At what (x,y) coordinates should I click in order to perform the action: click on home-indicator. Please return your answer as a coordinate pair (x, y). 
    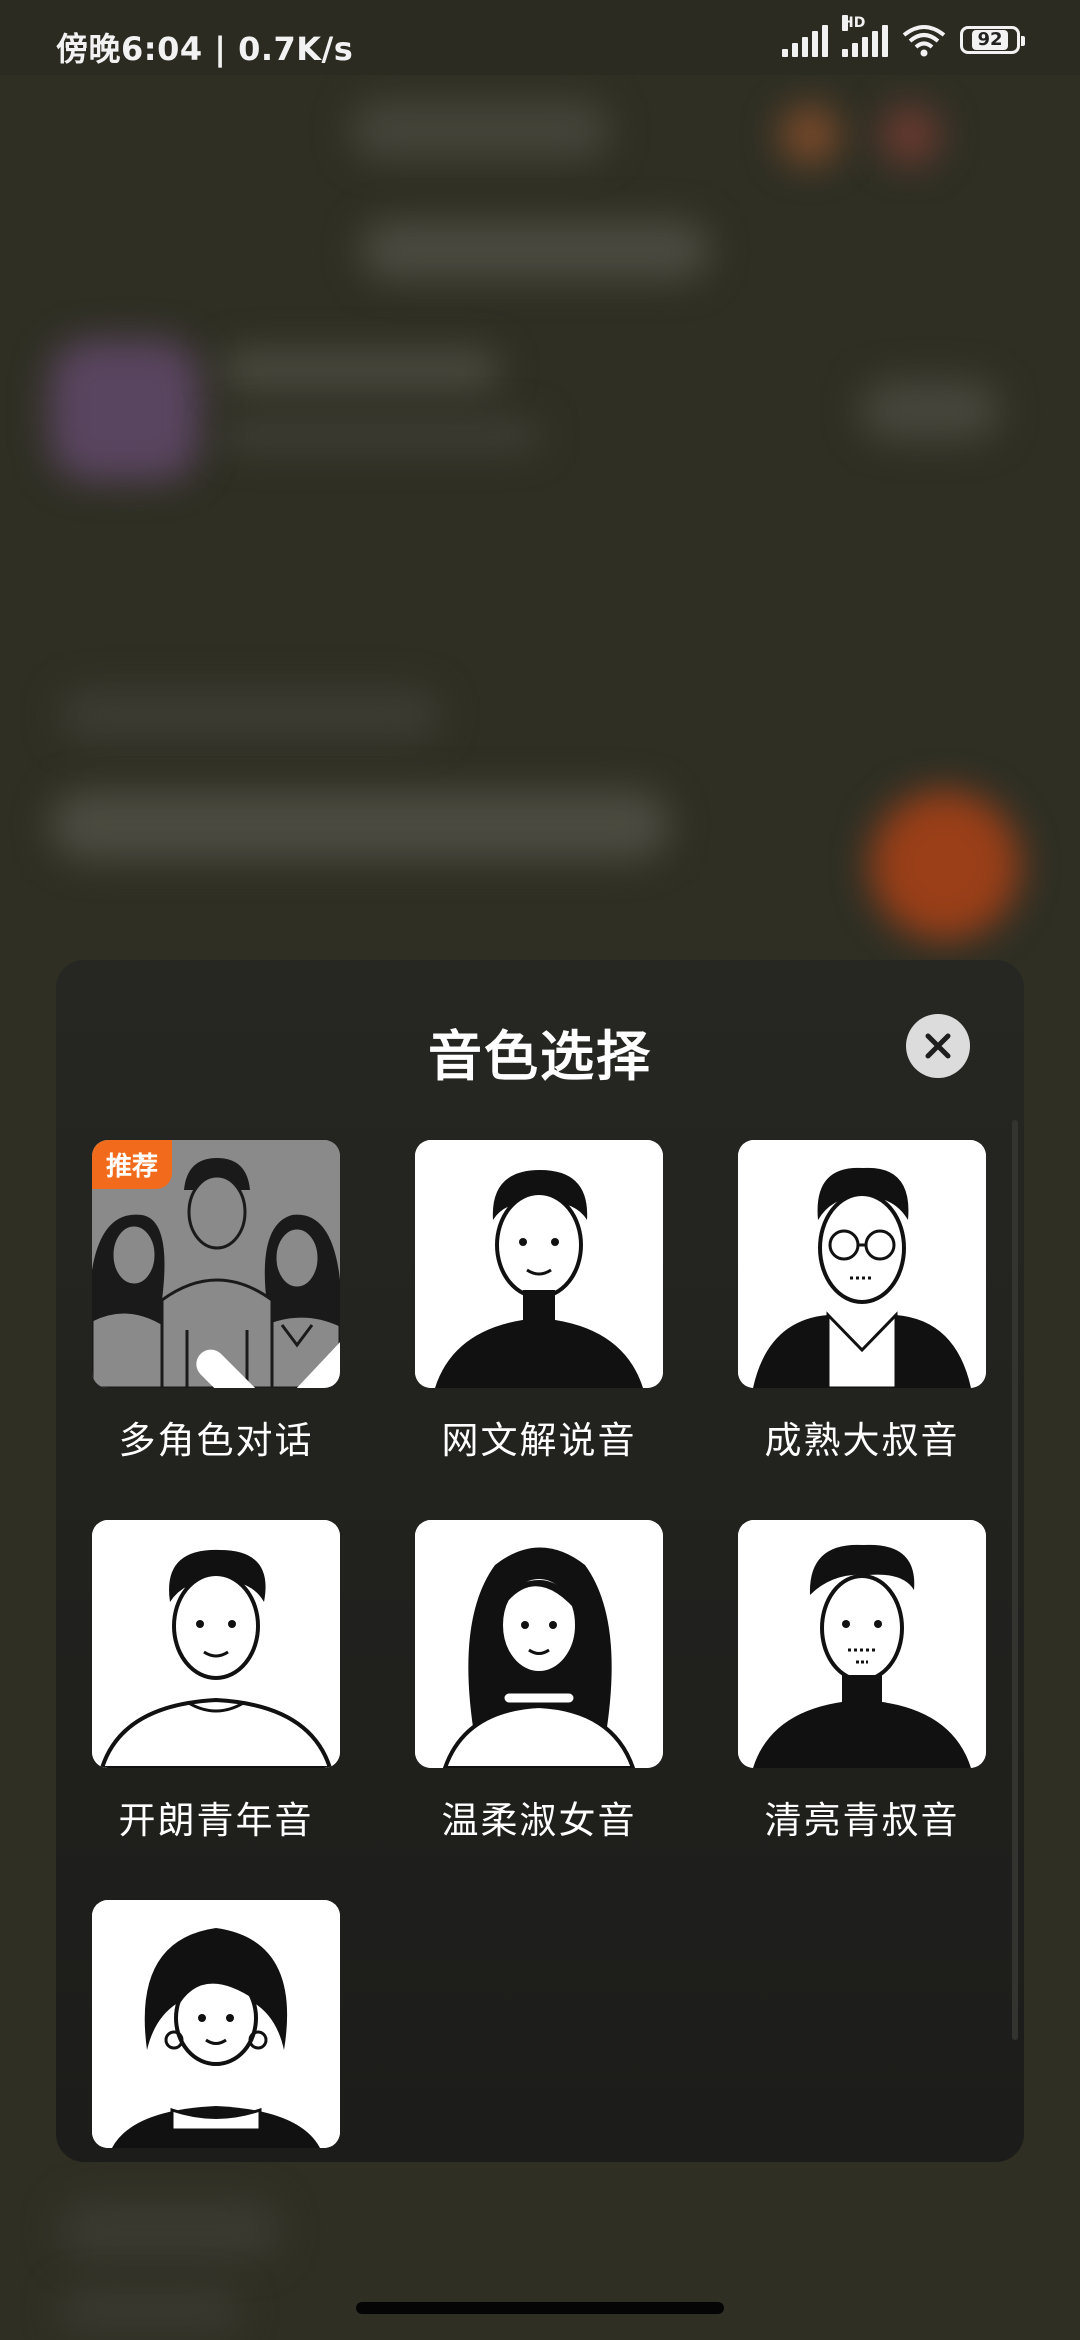
    Looking at the image, I should click on (540, 2308).